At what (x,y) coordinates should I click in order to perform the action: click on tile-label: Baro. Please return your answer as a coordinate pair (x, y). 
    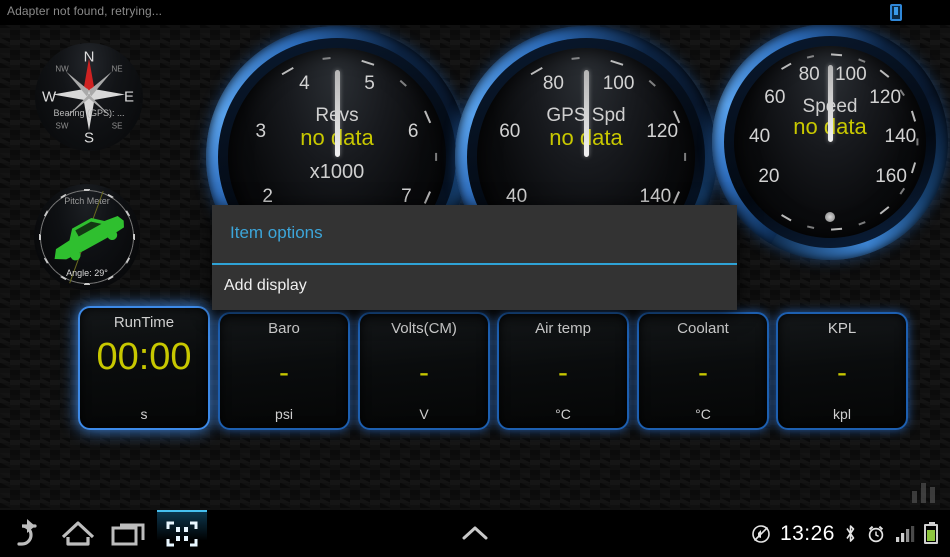
    Looking at the image, I should click on (284, 328).